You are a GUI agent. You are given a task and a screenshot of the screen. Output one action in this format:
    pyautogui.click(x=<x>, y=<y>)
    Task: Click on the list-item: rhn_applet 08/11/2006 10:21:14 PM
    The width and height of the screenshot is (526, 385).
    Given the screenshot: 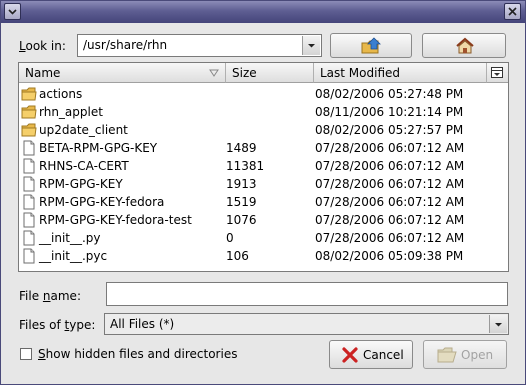 What is the action you would take?
    pyautogui.click(x=263, y=112)
    